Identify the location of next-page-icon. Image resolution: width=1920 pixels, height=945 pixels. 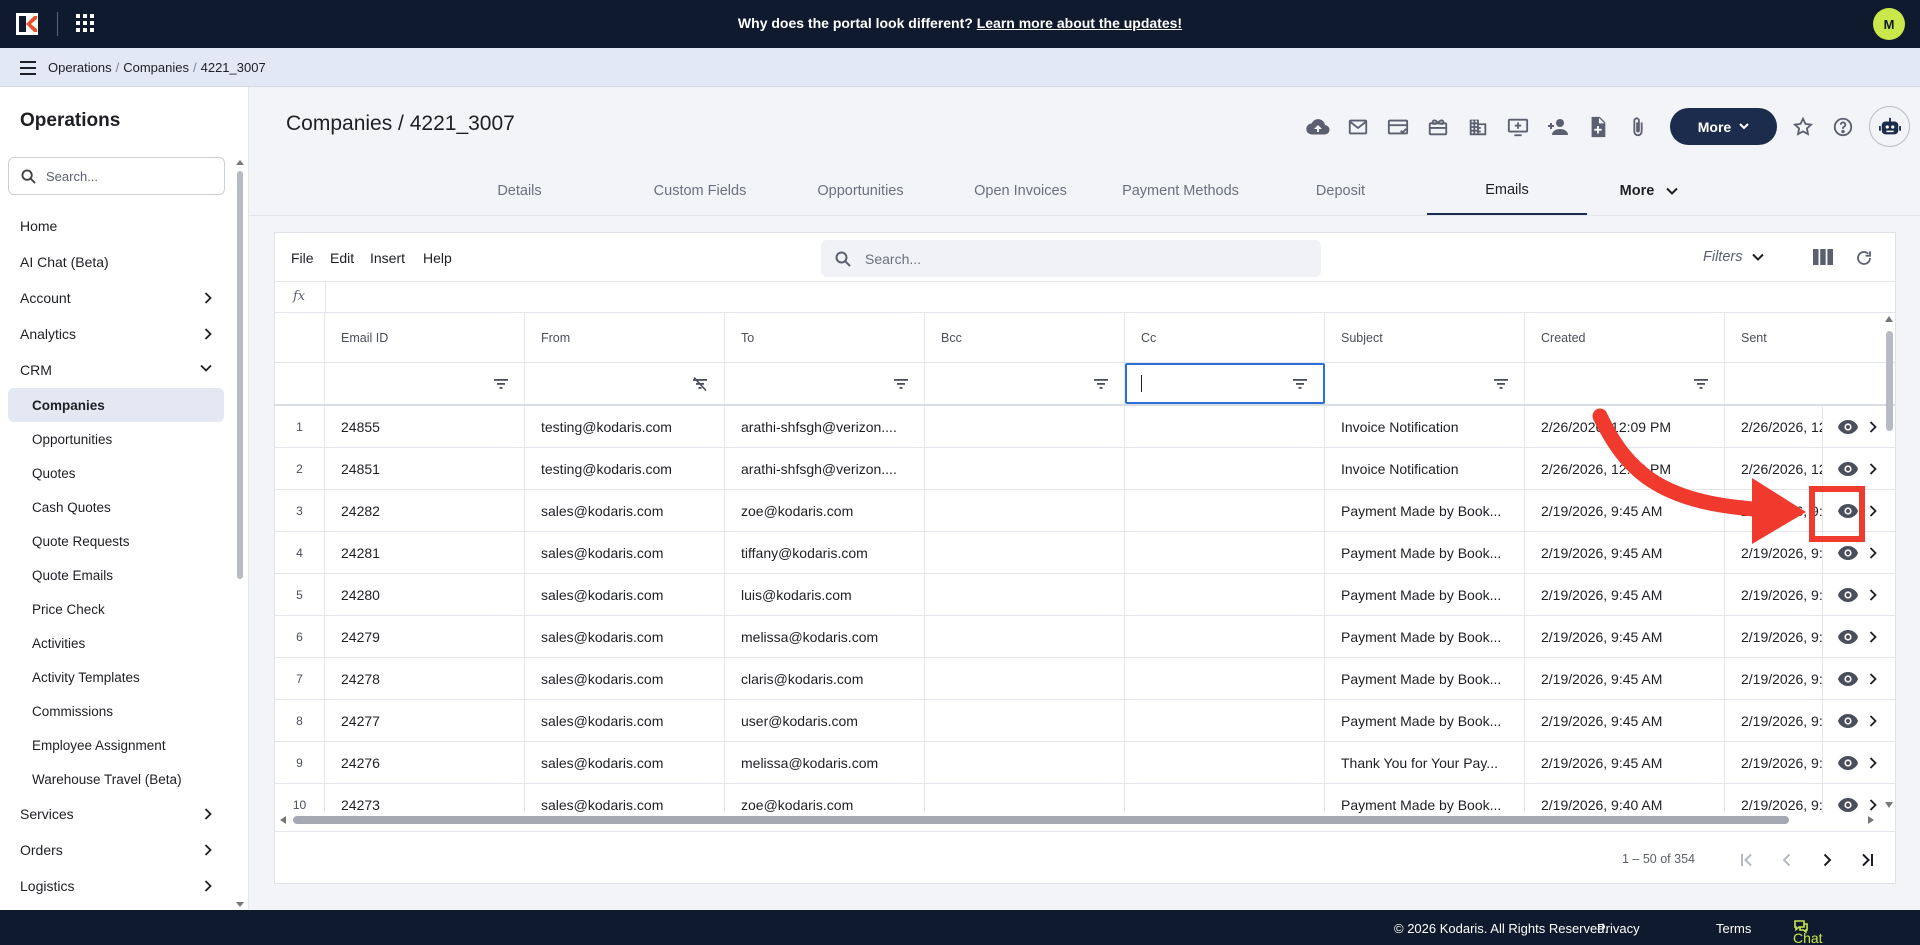
(1827, 860).